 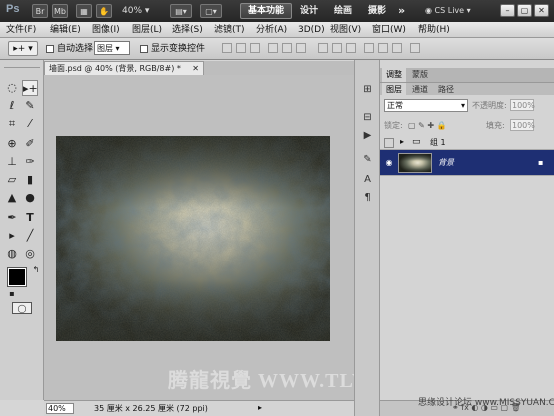 I want to click on eye-icon: ◉, so click(x=389, y=163).